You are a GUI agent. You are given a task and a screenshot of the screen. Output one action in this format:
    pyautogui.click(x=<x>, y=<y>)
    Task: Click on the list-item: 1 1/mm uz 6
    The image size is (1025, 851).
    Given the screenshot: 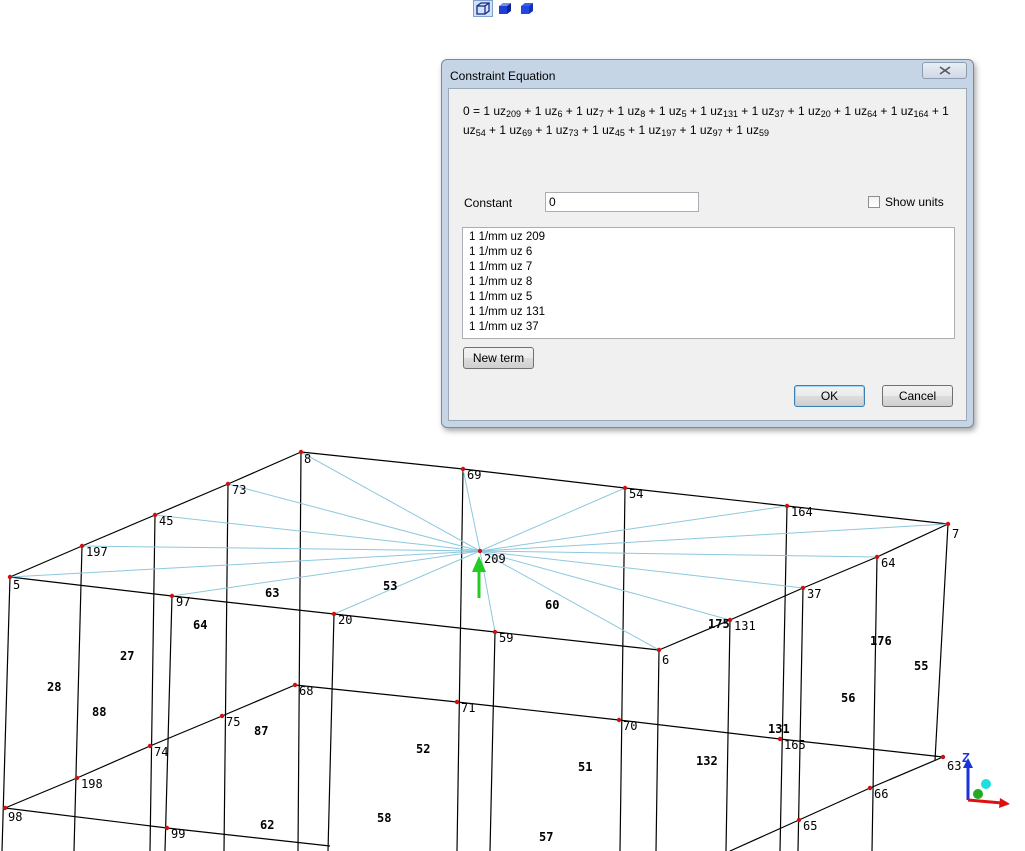 What is the action you would take?
    pyautogui.click(x=708, y=252)
    